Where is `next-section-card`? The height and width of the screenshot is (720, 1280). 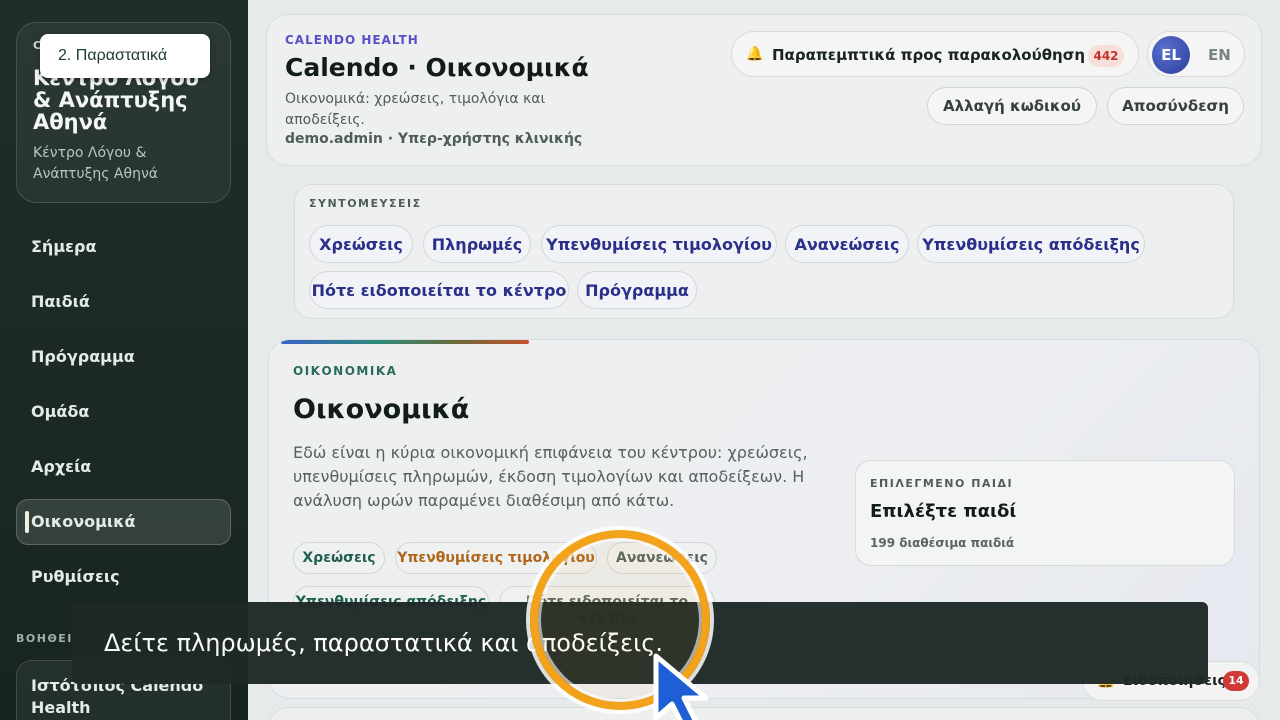 next-section-card is located at coordinates (764, 713).